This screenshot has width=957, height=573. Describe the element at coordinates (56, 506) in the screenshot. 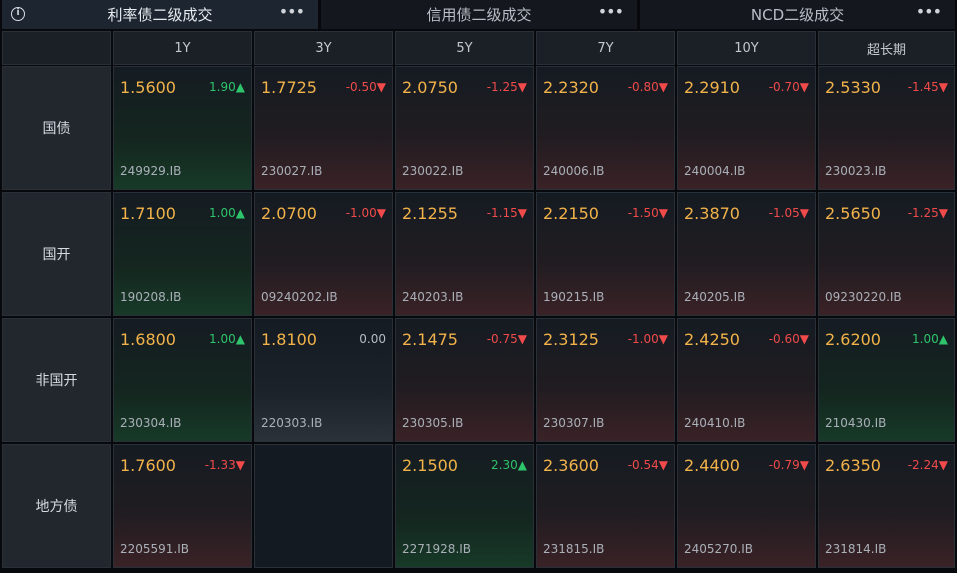

I see `row-header: 地方债` at that location.